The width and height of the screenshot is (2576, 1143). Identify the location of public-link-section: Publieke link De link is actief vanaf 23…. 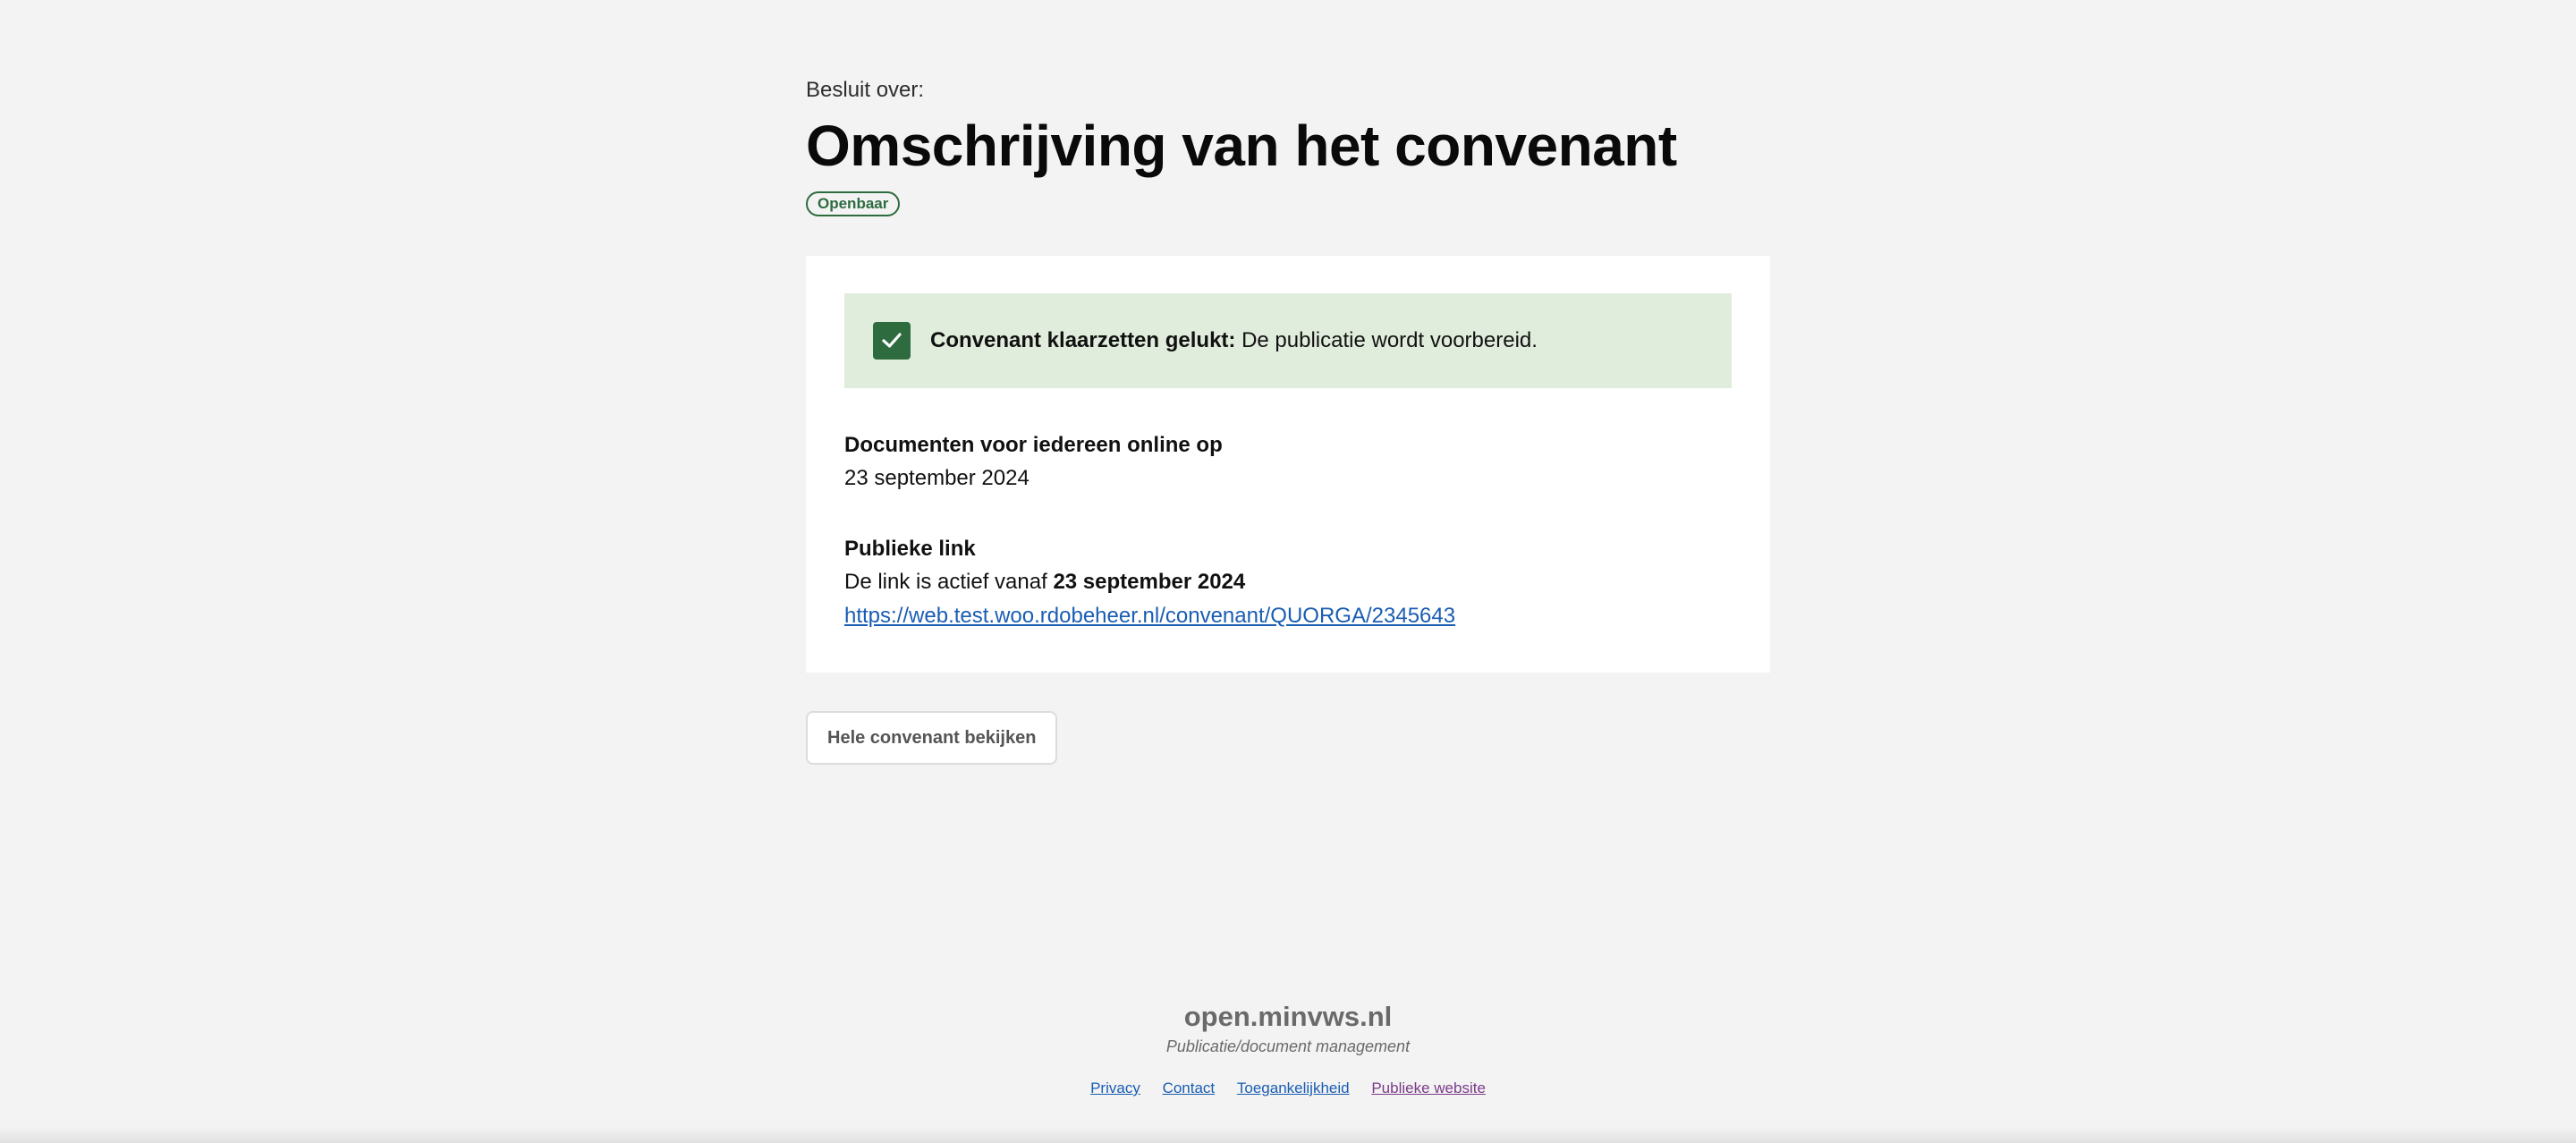
(1288, 583).